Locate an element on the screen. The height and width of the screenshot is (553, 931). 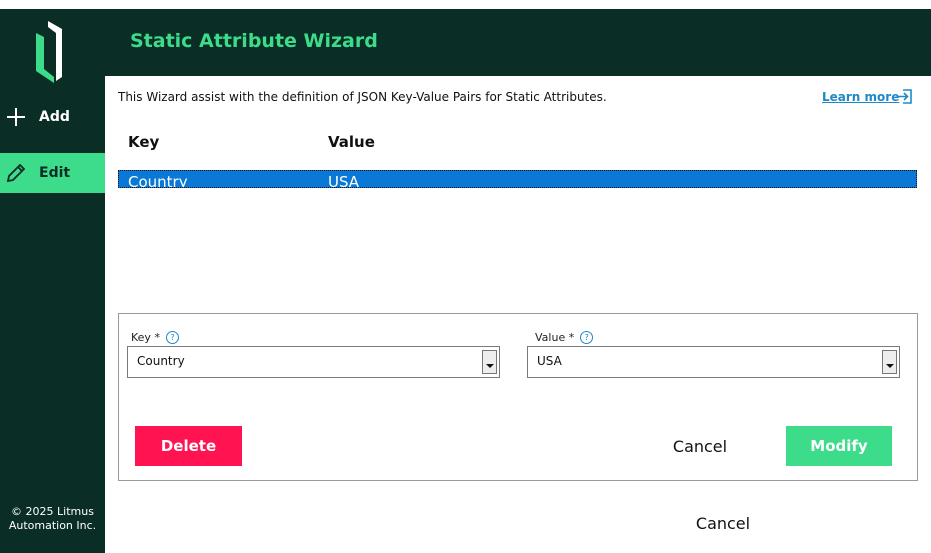
value-field-label-group: Value * ? is located at coordinates (564, 337).